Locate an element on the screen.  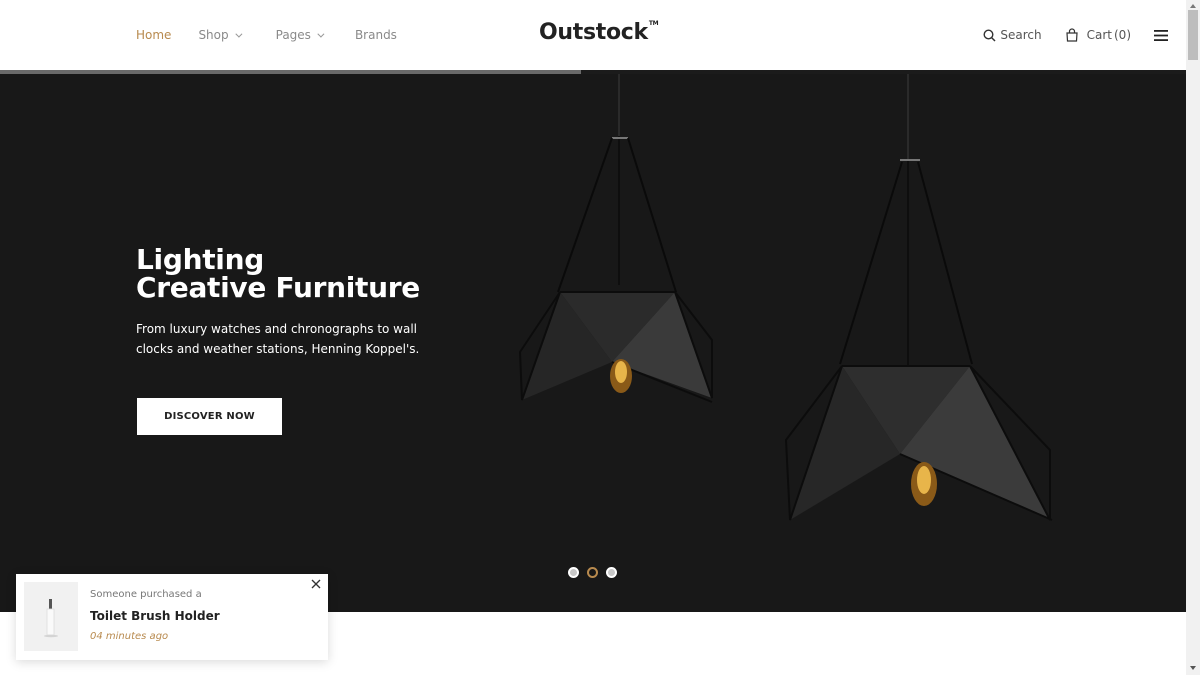
header-tools: Search Cart (0) is located at coordinates (1077, 35).